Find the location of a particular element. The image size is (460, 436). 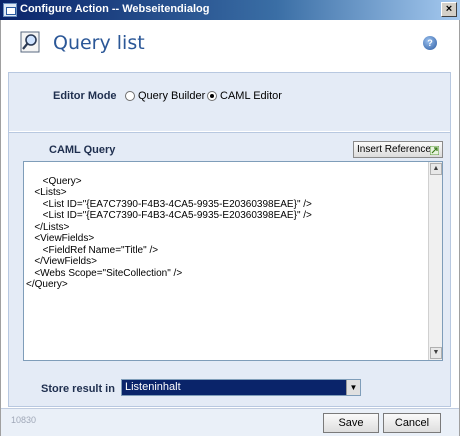

radio-query-builder: Query Builder is located at coordinates (165, 96).